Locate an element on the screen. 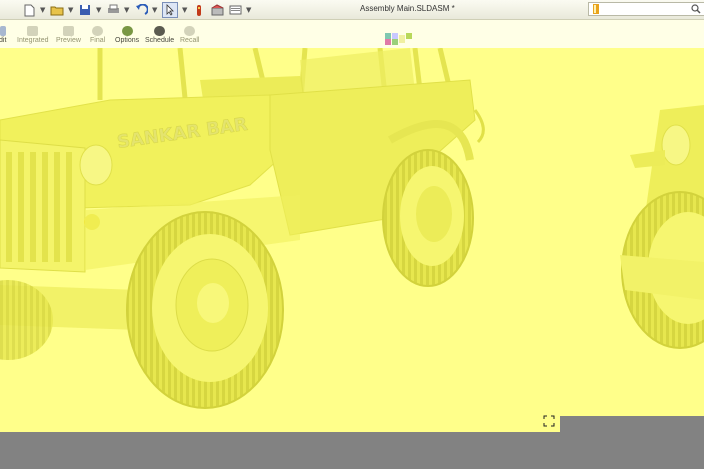 The image size is (704, 469). quick-access-toolbar: ▼ ▼ ▼ ▼ ▼ ▼ ▼ is located at coordinates (137, 10).